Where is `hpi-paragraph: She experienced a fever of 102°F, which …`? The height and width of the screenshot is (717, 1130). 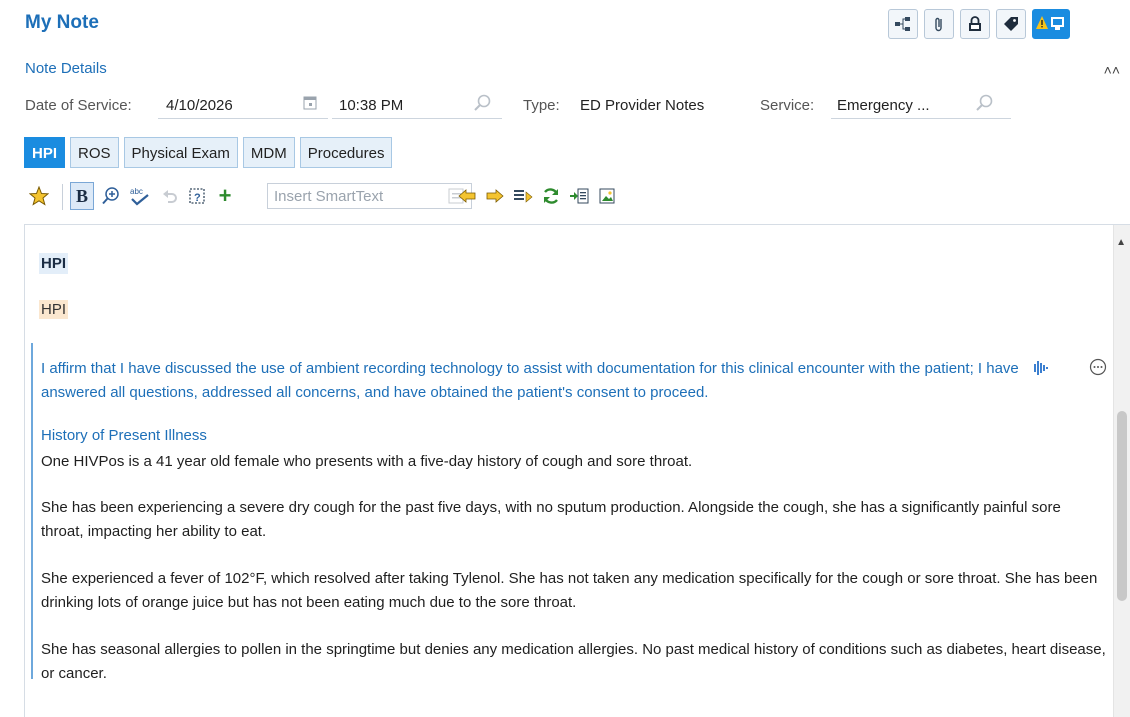
hpi-paragraph: She experienced a fever of 102°F, which … is located at coordinates (569, 590).